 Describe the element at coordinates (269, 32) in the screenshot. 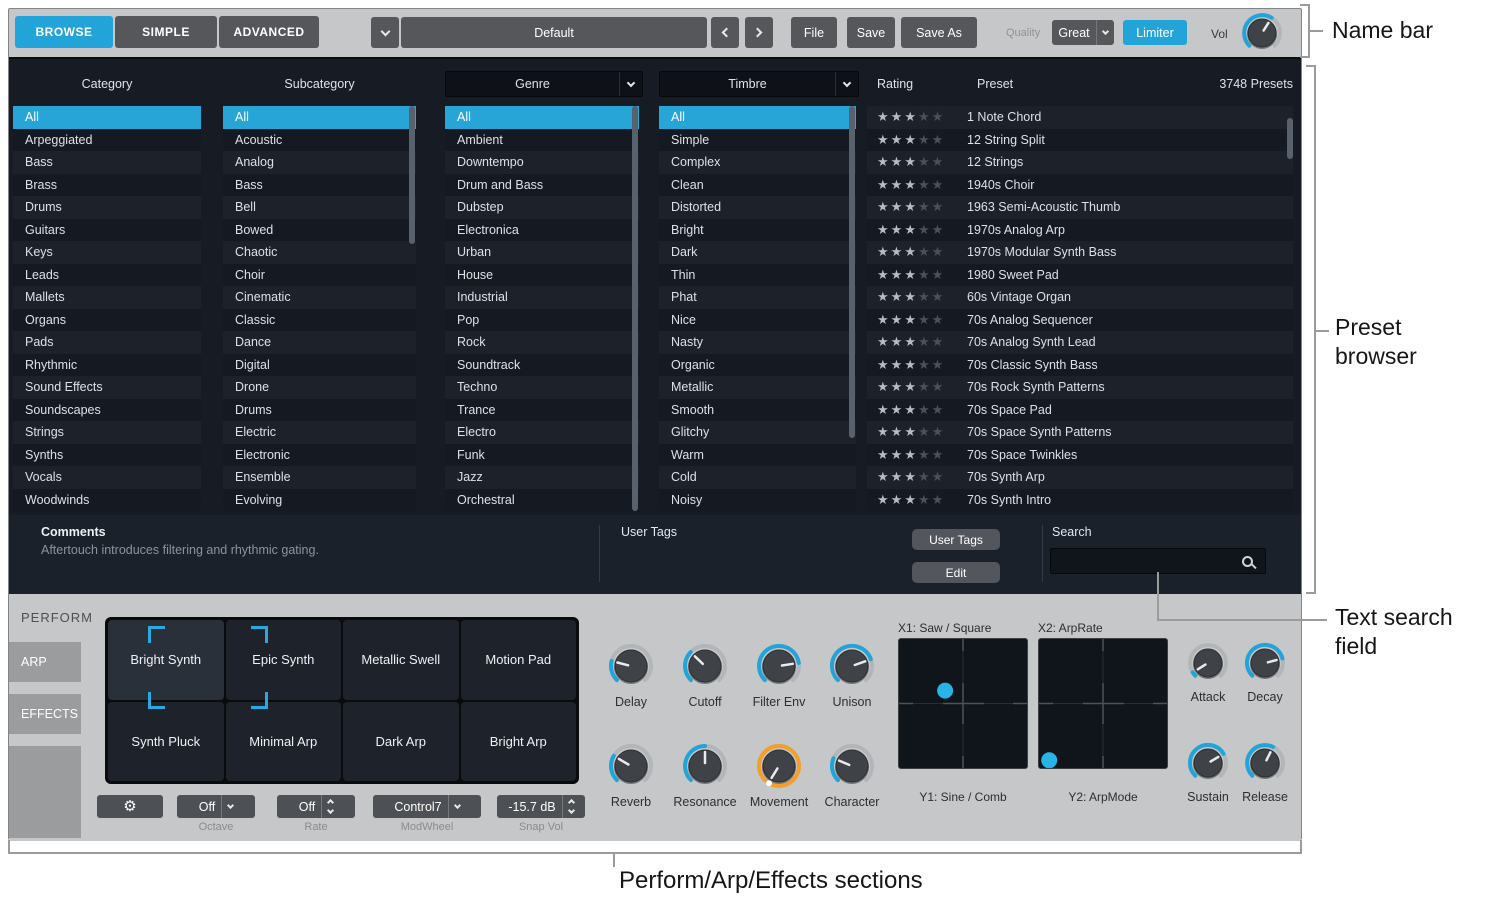

I see `mode-tab-advanced: ADVANCED` at that location.